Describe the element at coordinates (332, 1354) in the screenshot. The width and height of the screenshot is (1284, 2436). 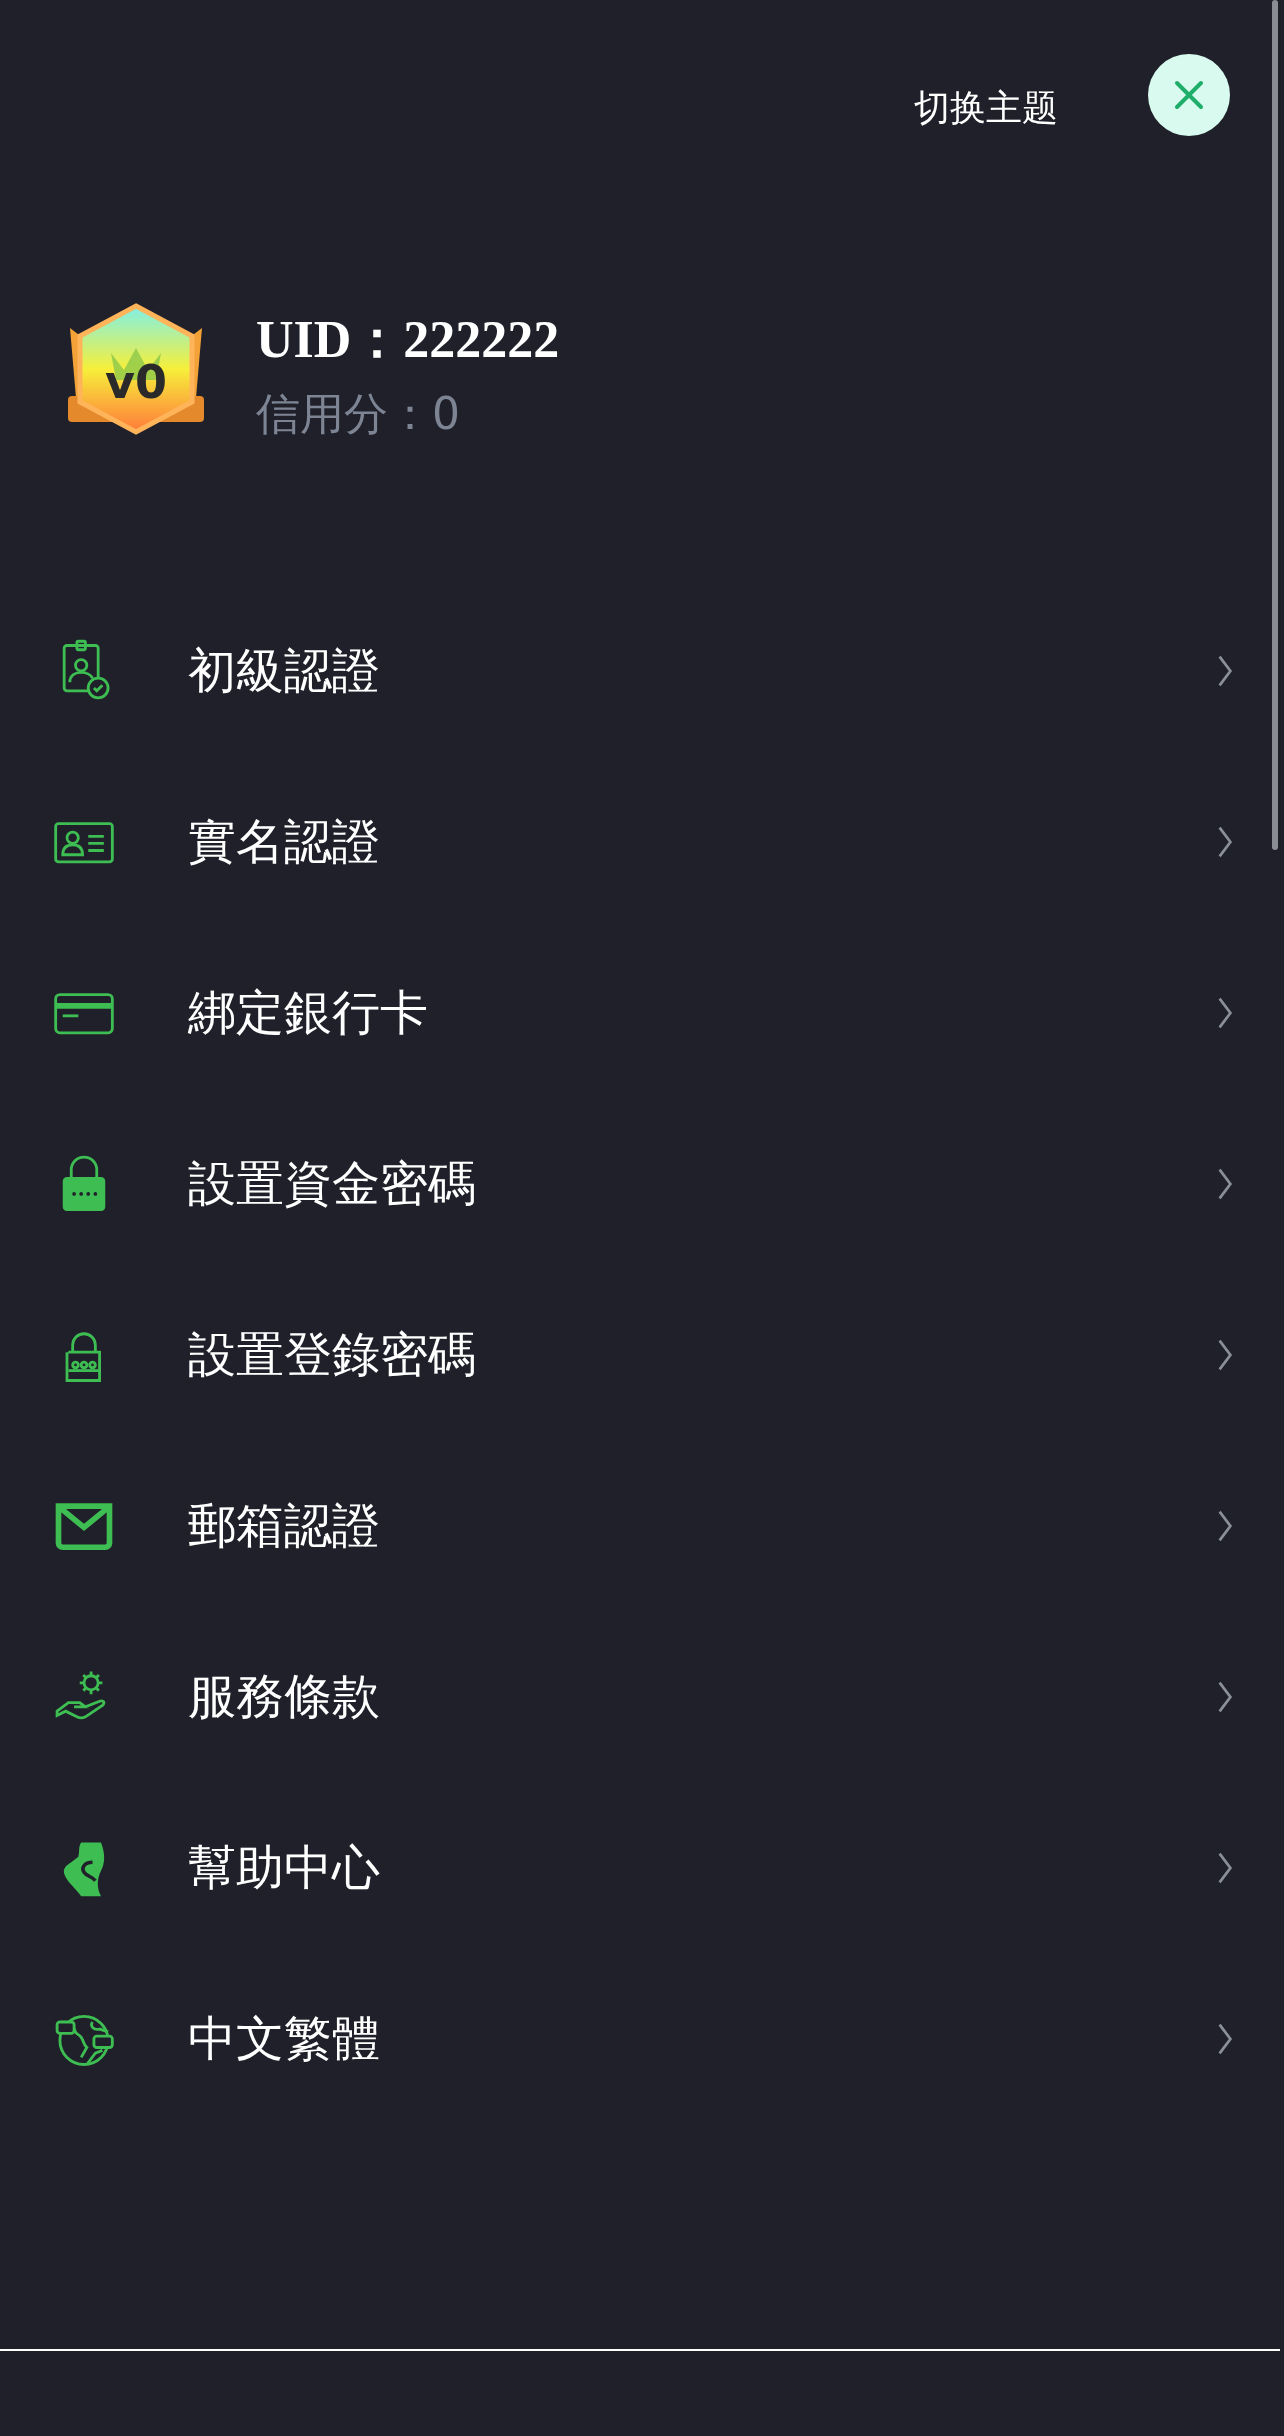
I see `menu-label: 設置登錄密碼` at that location.